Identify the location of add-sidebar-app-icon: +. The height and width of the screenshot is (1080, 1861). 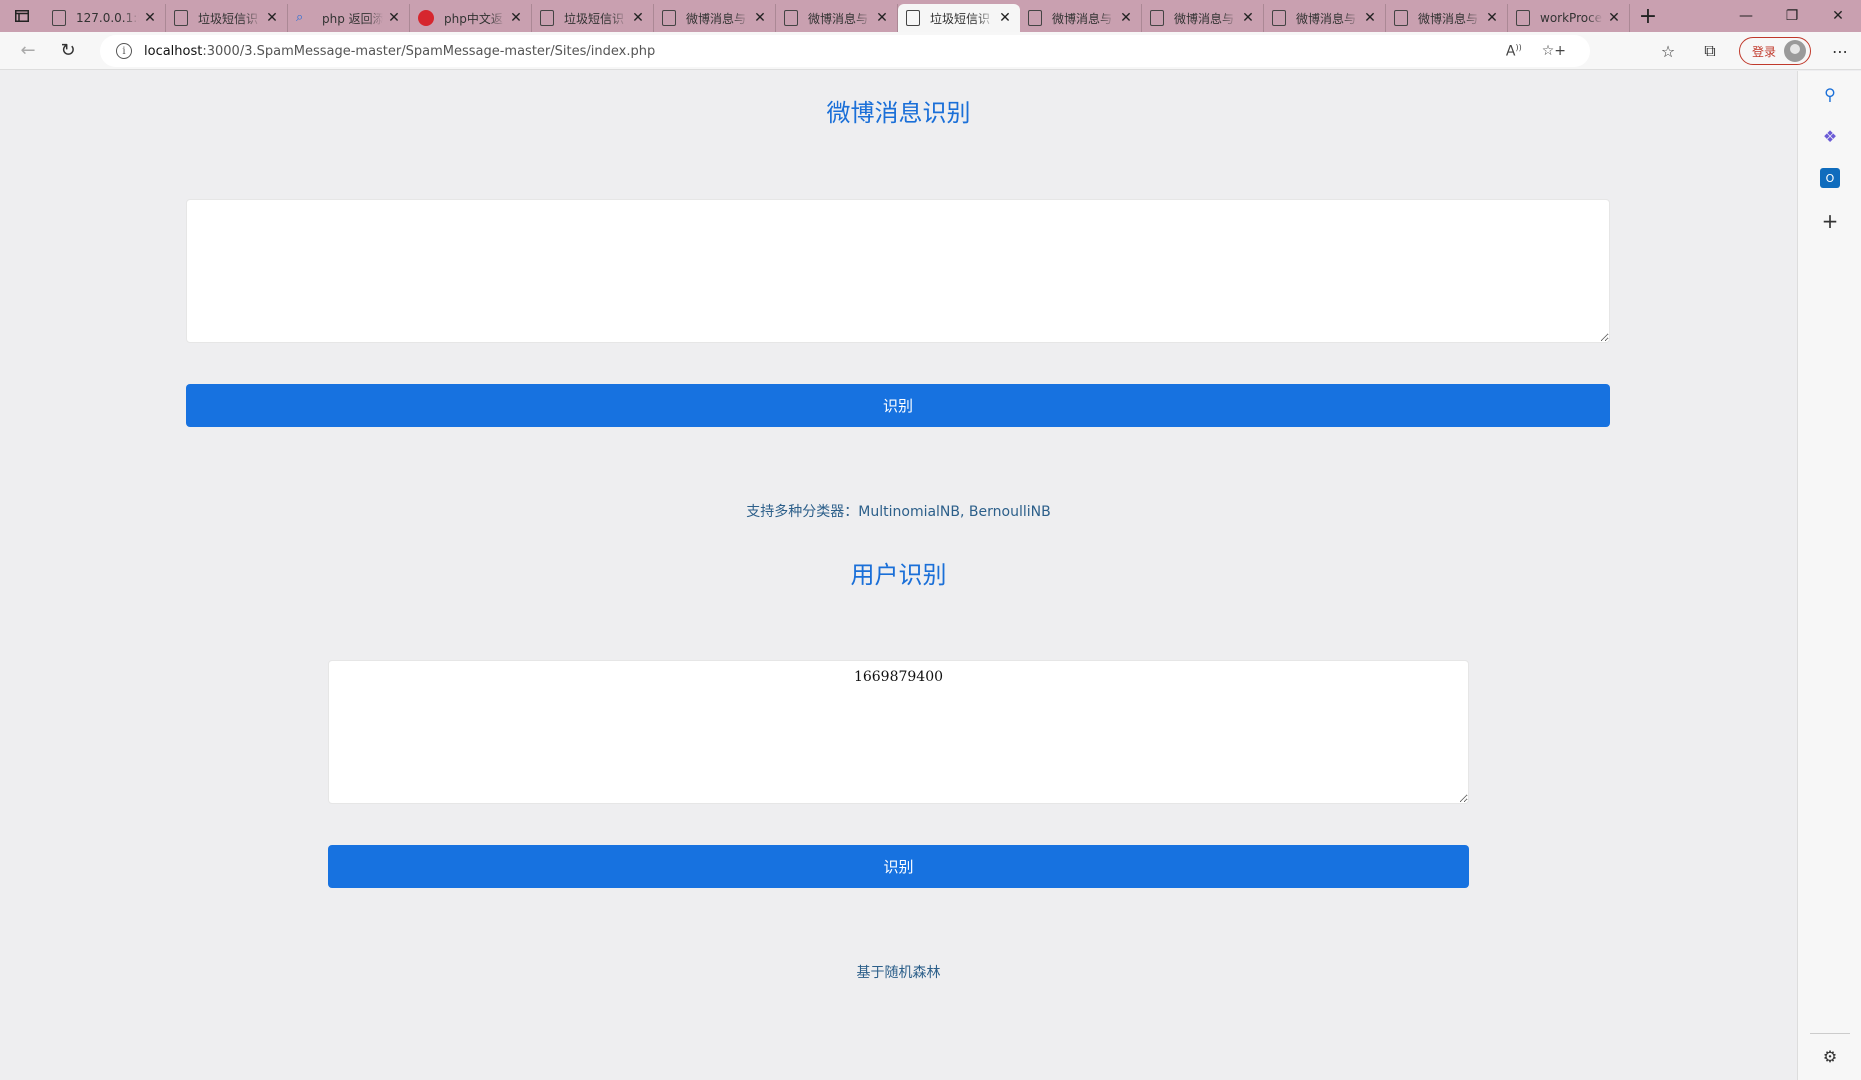
(1830, 221).